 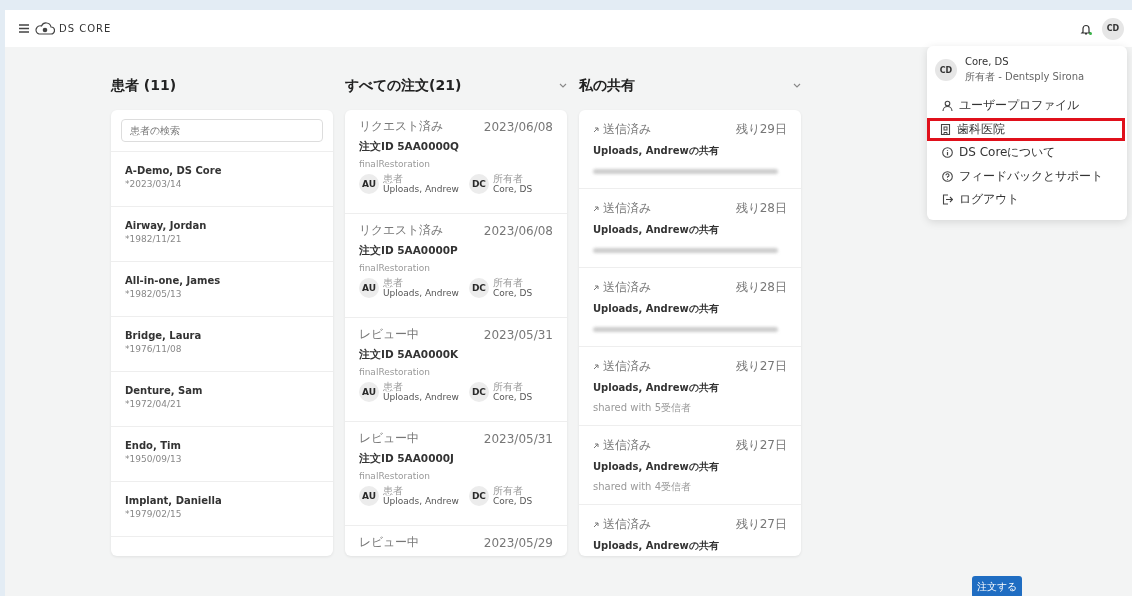 I want to click on birth-date: *1950/09/13, so click(x=154, y=459).